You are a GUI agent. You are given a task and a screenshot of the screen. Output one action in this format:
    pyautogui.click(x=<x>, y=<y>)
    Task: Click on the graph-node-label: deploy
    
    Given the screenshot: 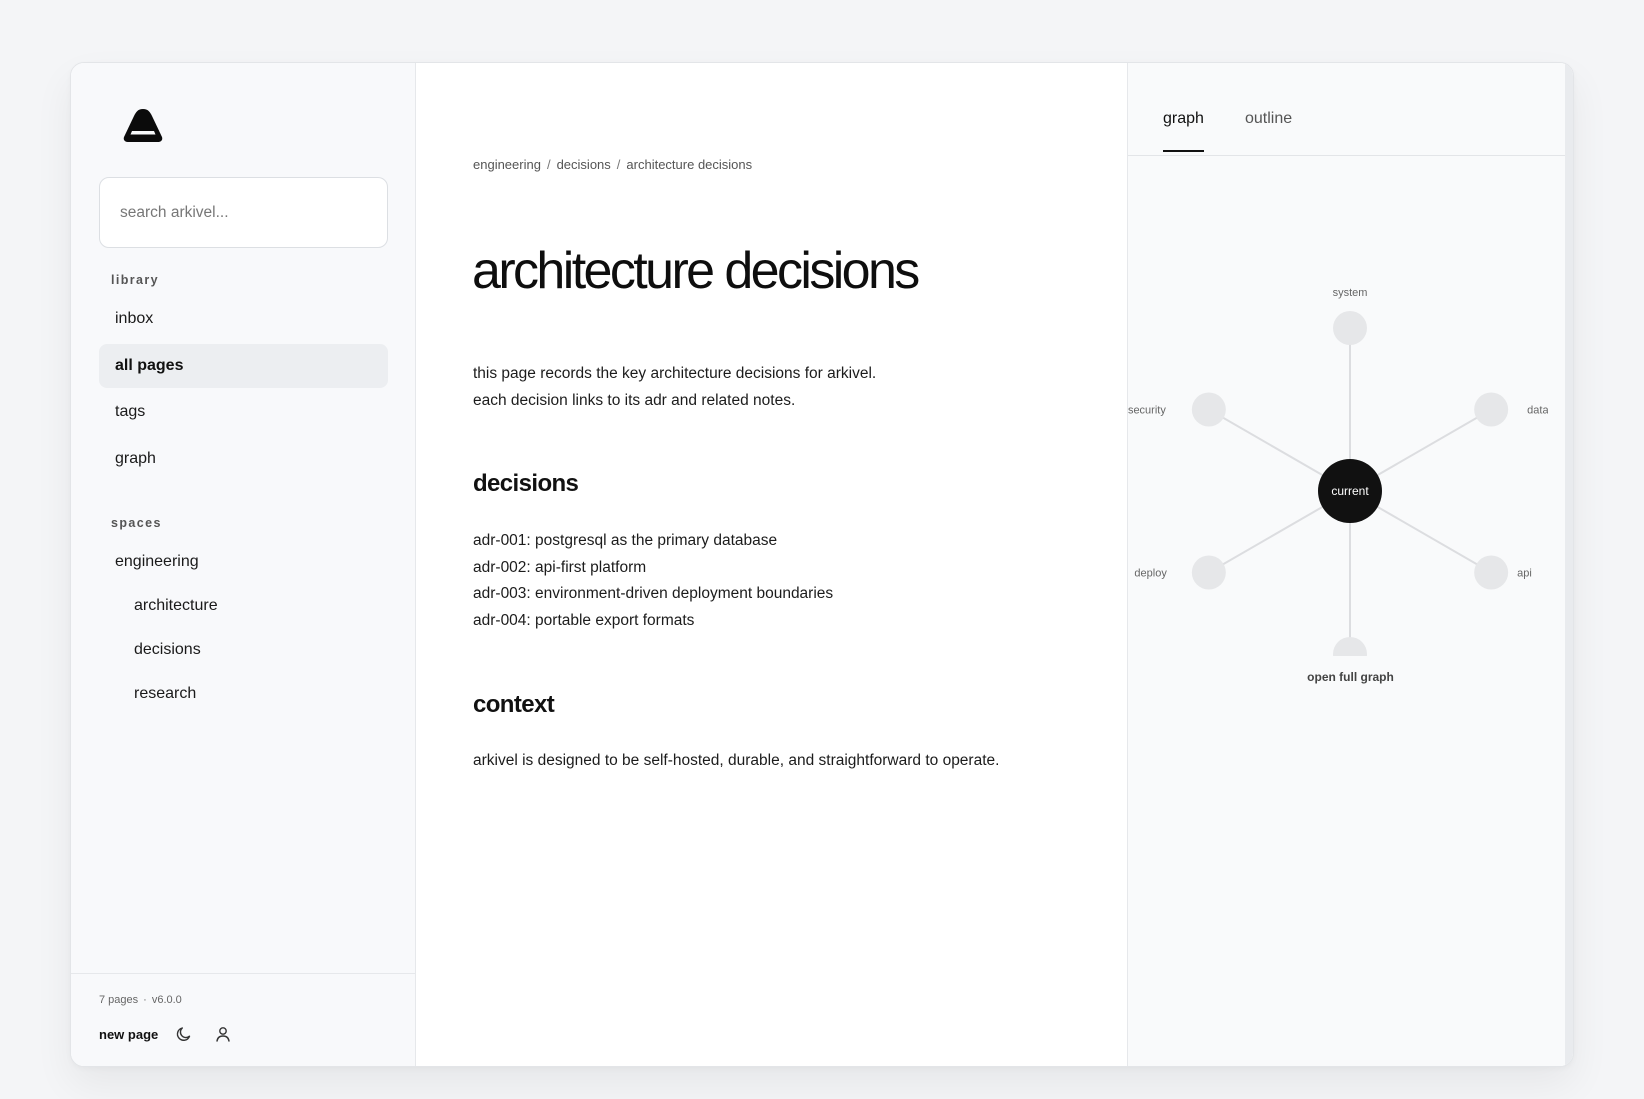 What is the action you would take?
    pyautogui.click(x=1150, y=574)
    